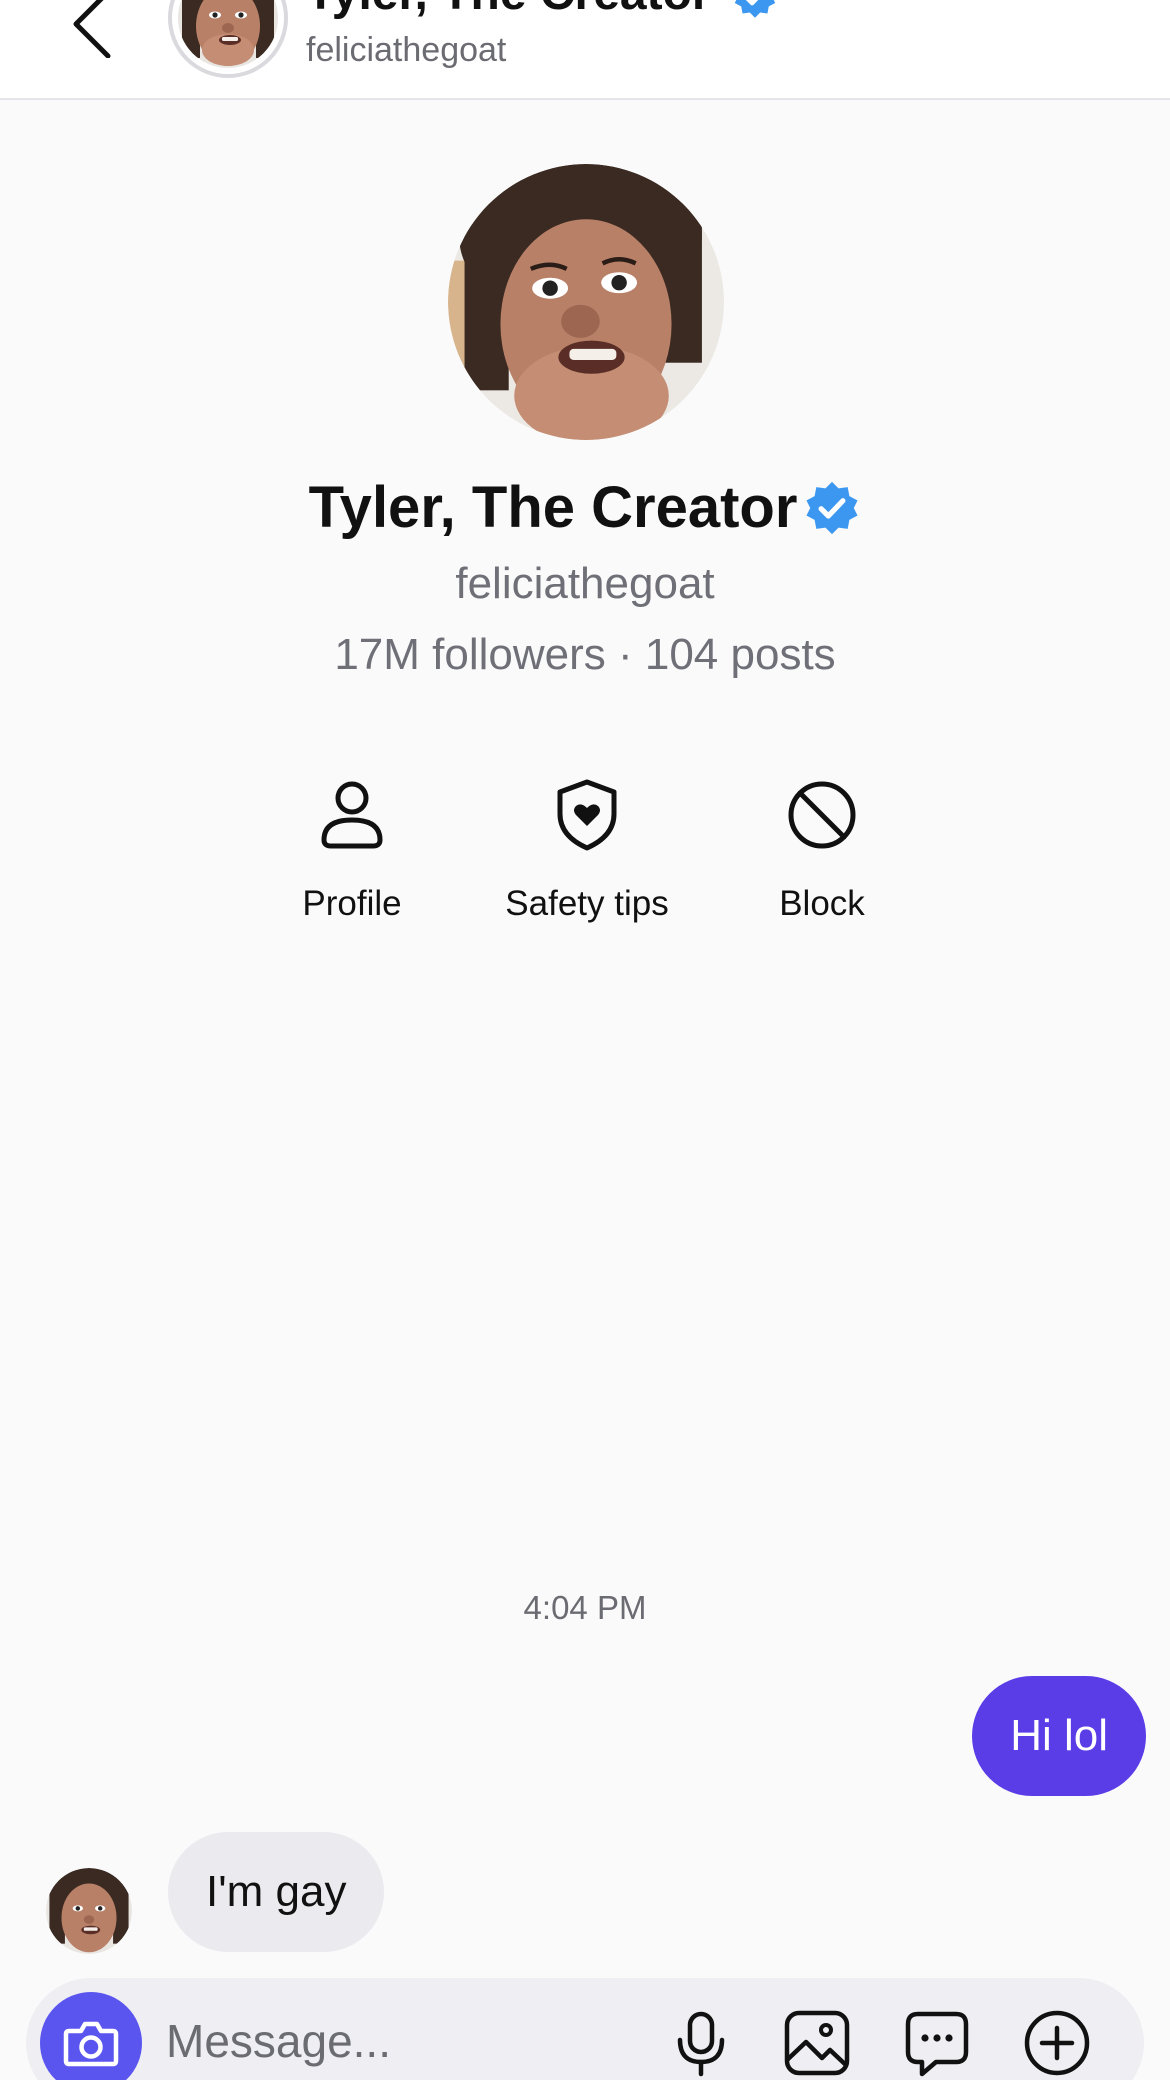 This screenshot has height=2080, width=1170. Describe the element at coordinates (587, 815) in the screenshot. I see `shield-heart-icon` at that location.